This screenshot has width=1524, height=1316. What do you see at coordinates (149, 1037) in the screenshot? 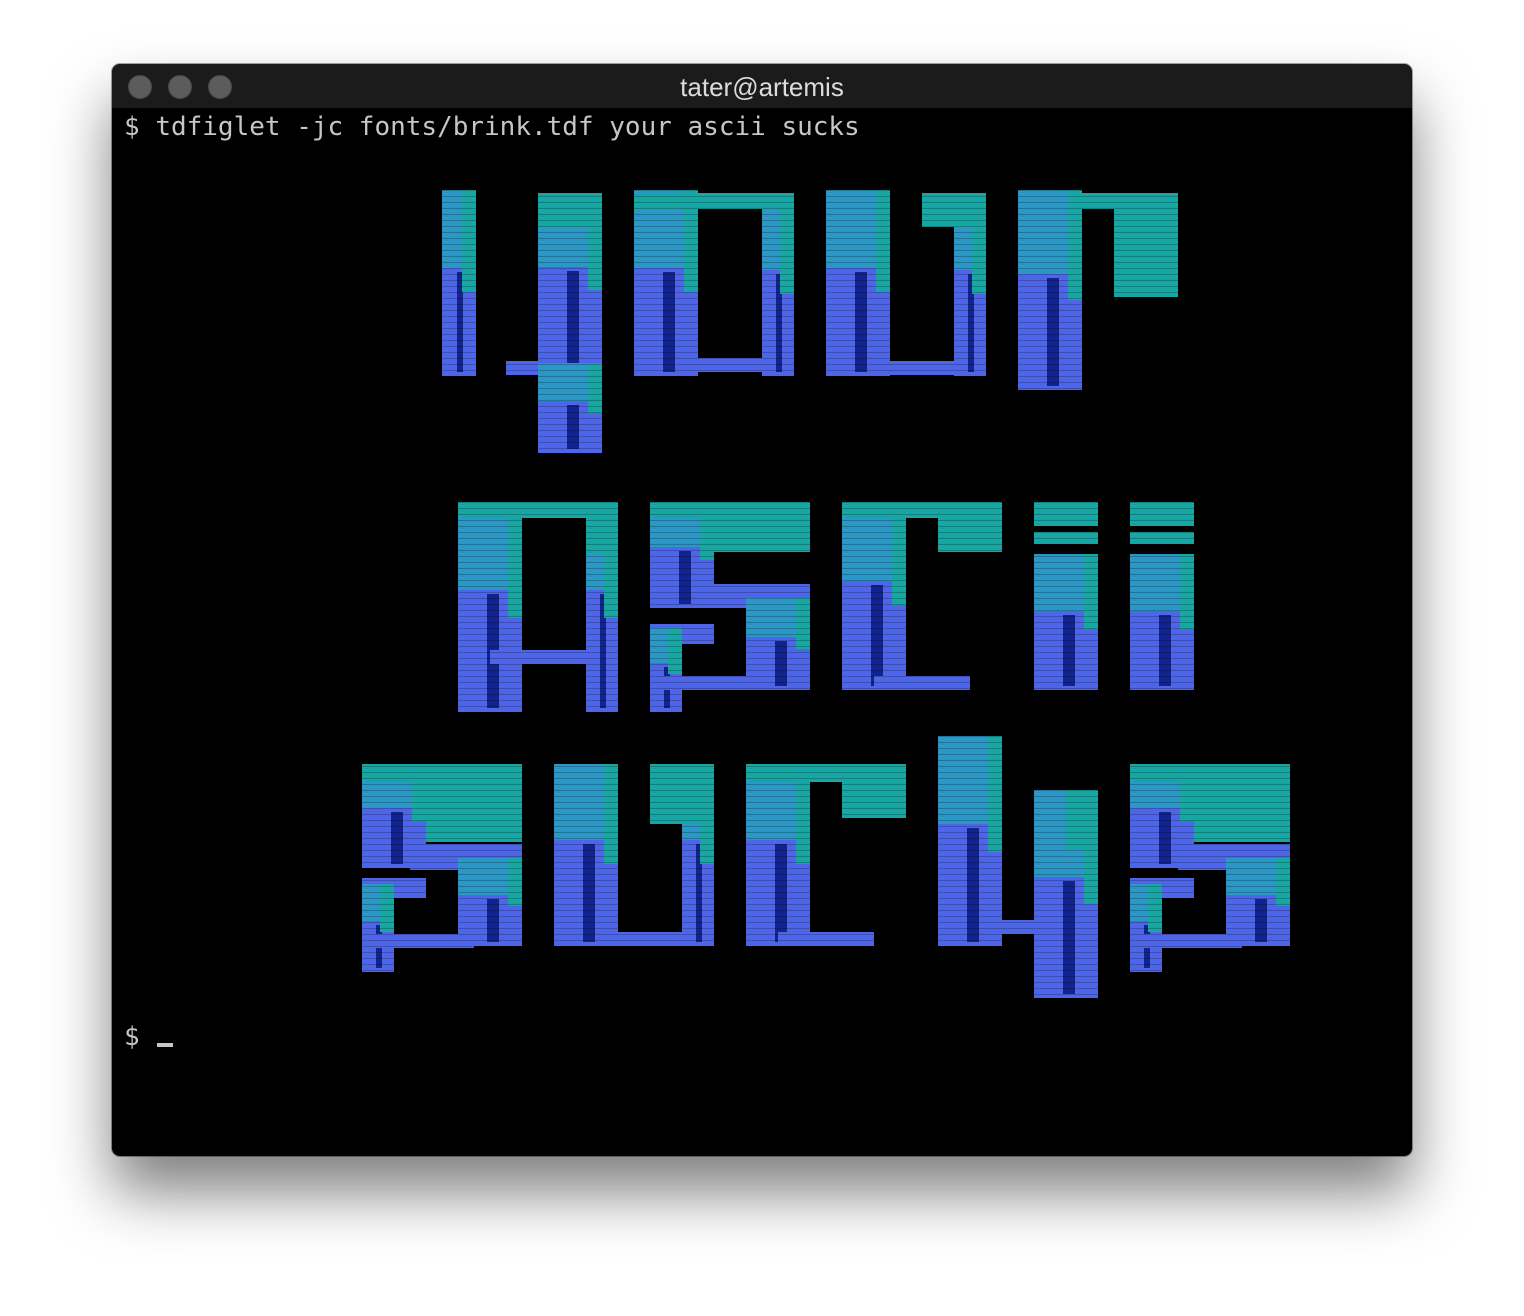
I see `prompt-line: $` at bounding box center [149, 1037].